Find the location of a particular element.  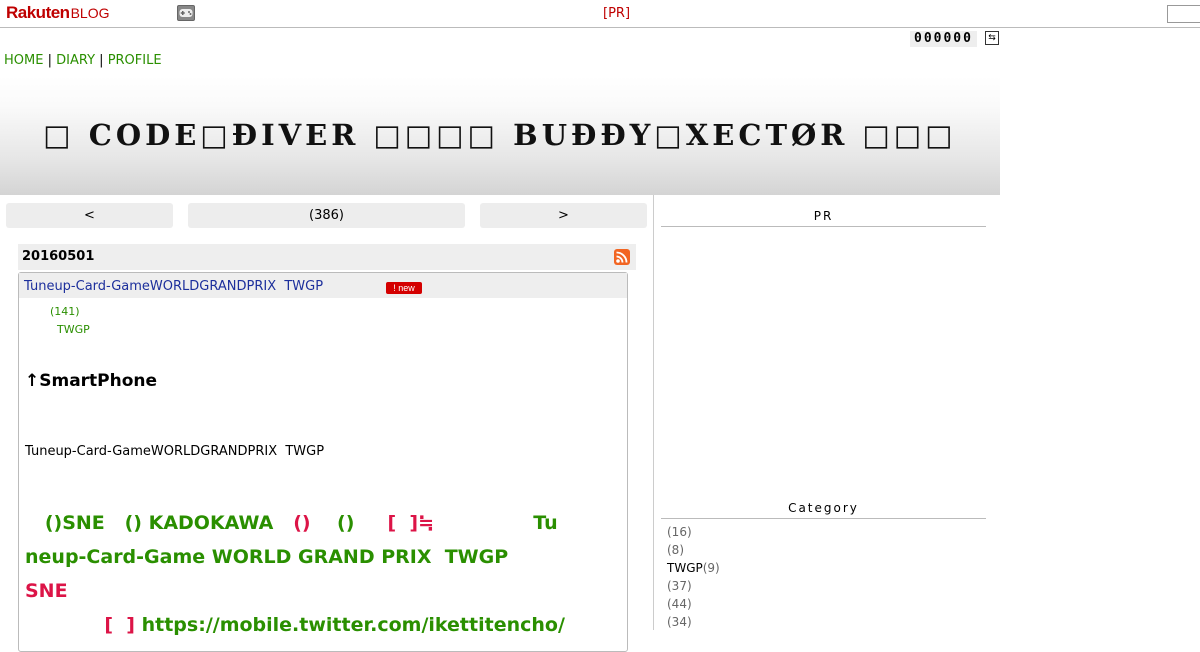

highlight-segment: [ ]≒ is located at coordinates (410, 523).